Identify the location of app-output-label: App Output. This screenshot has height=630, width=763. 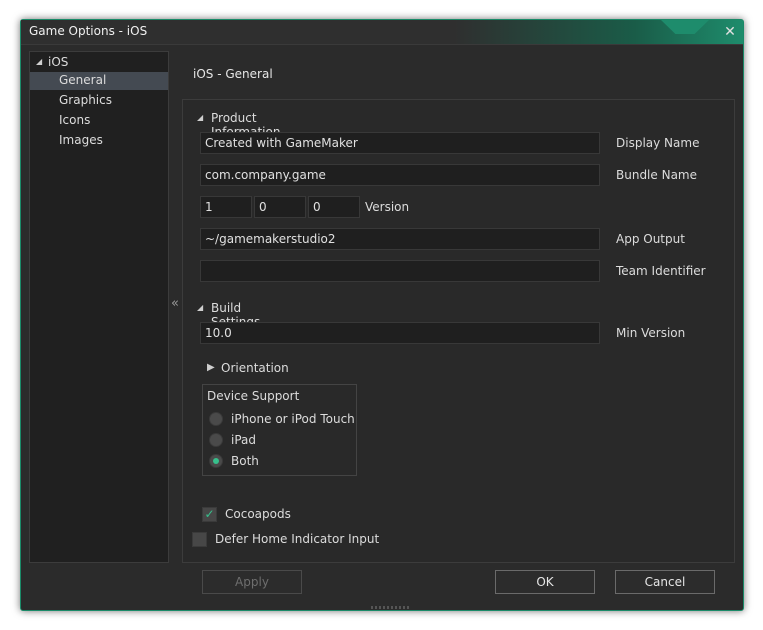
(650, 239).